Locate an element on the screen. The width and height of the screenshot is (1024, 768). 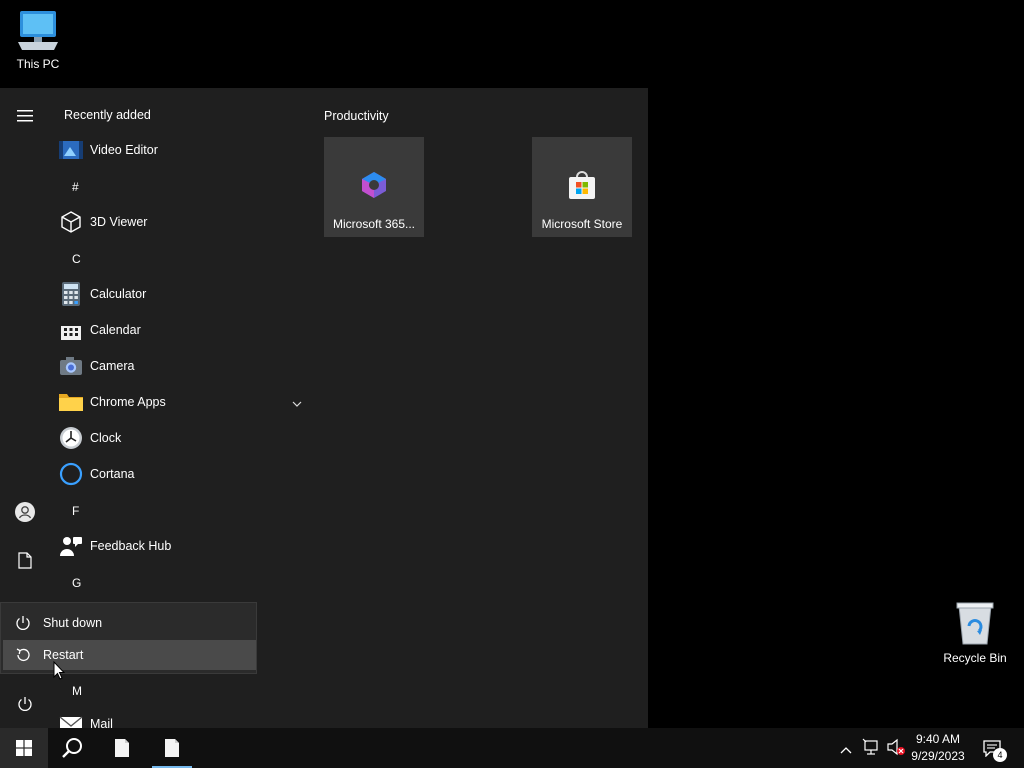
app-calculator: Calculator is located at coordinates (183, 294).